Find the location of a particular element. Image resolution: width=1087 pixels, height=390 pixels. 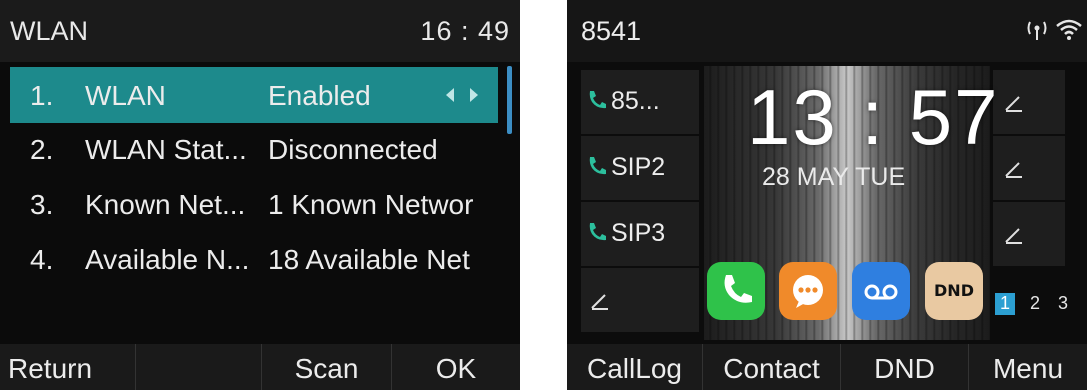

line-key-3: SIP3 is located at coordinates (640, 234).